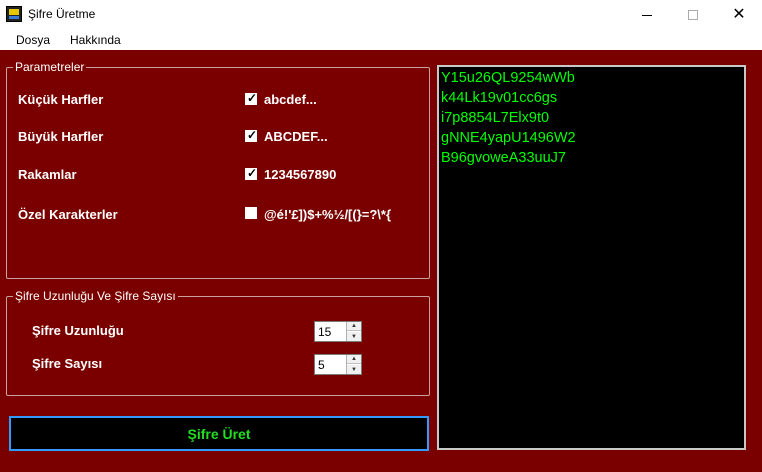 The height and width of the screenshot is (472, 762). I want to click on lowercase-checkbox, so click(251, 98).